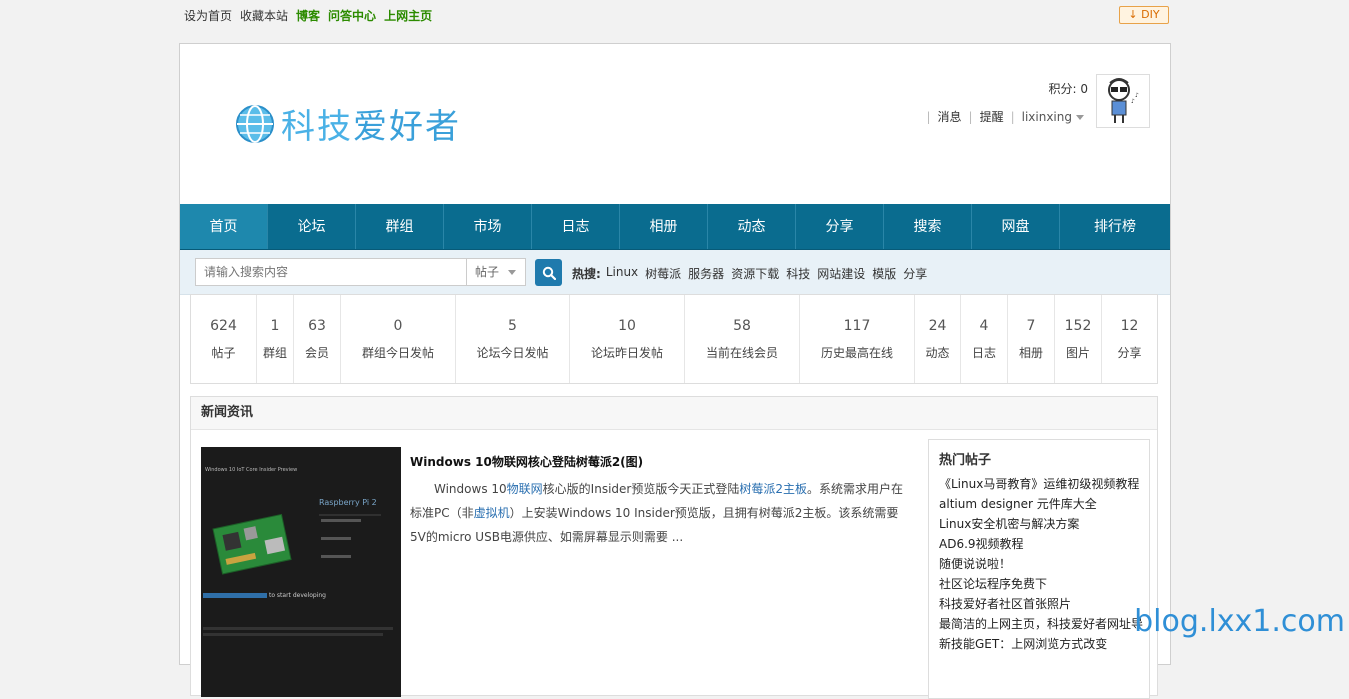  Describe the element at coordinates (1129, 325) in the screenshot. I see `stat-number: 12` at that location.